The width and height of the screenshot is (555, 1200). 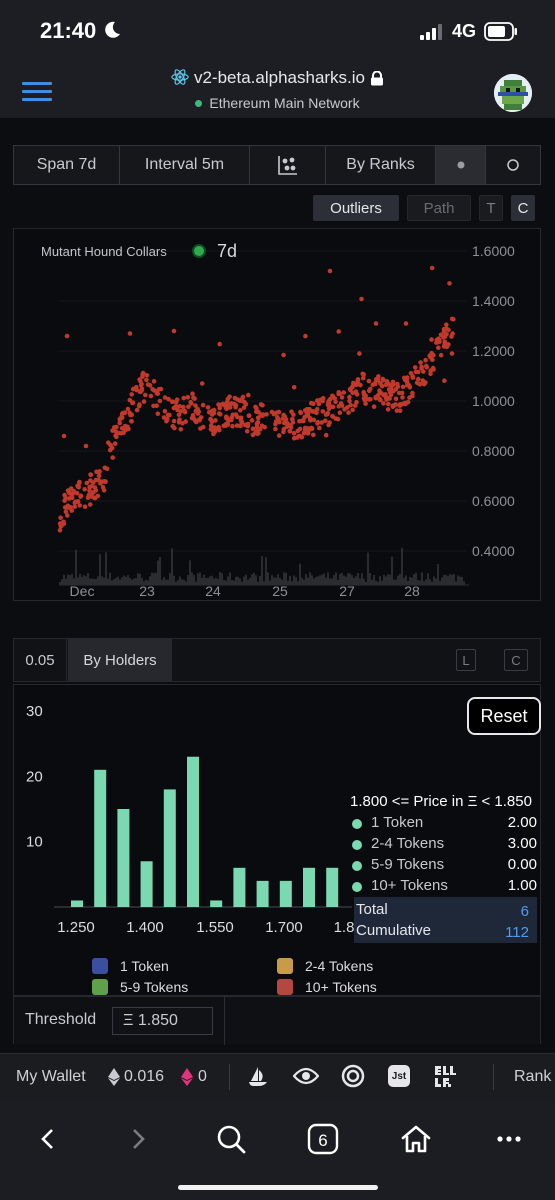 What do you see at coordinates (466, 660) in the screenshot?
I see `l-toggle: L` at bounding box center [466, 660].